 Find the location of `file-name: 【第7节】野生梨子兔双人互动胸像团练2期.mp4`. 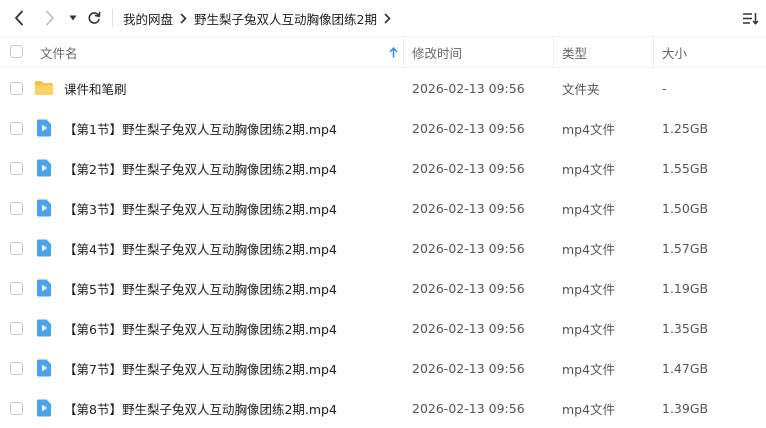

file-name: 【第7节】野生梨子兔双人互动胸像团练2期.mp4 is located at coordinates (200, 368).